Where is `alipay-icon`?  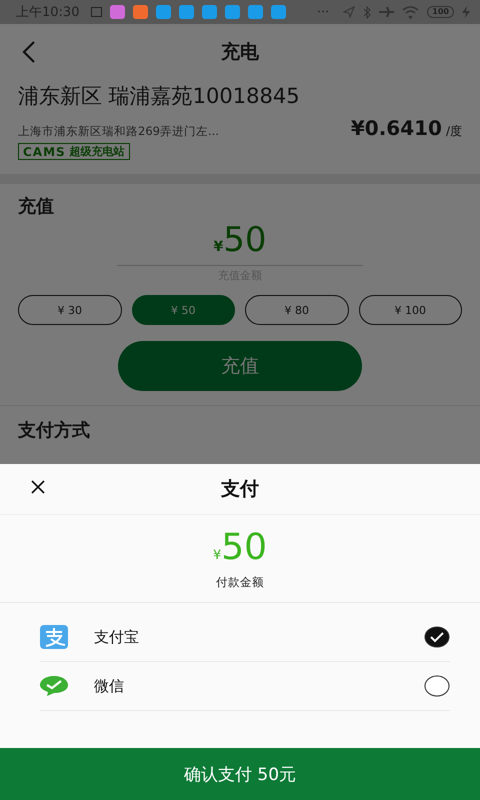
alipay-icon is located at coordinates (54, 637).